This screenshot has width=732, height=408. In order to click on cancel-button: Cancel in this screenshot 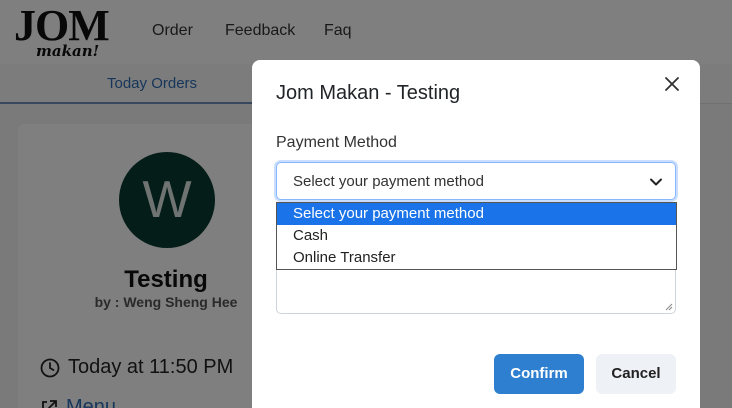, I will do `click(636, 374)`.